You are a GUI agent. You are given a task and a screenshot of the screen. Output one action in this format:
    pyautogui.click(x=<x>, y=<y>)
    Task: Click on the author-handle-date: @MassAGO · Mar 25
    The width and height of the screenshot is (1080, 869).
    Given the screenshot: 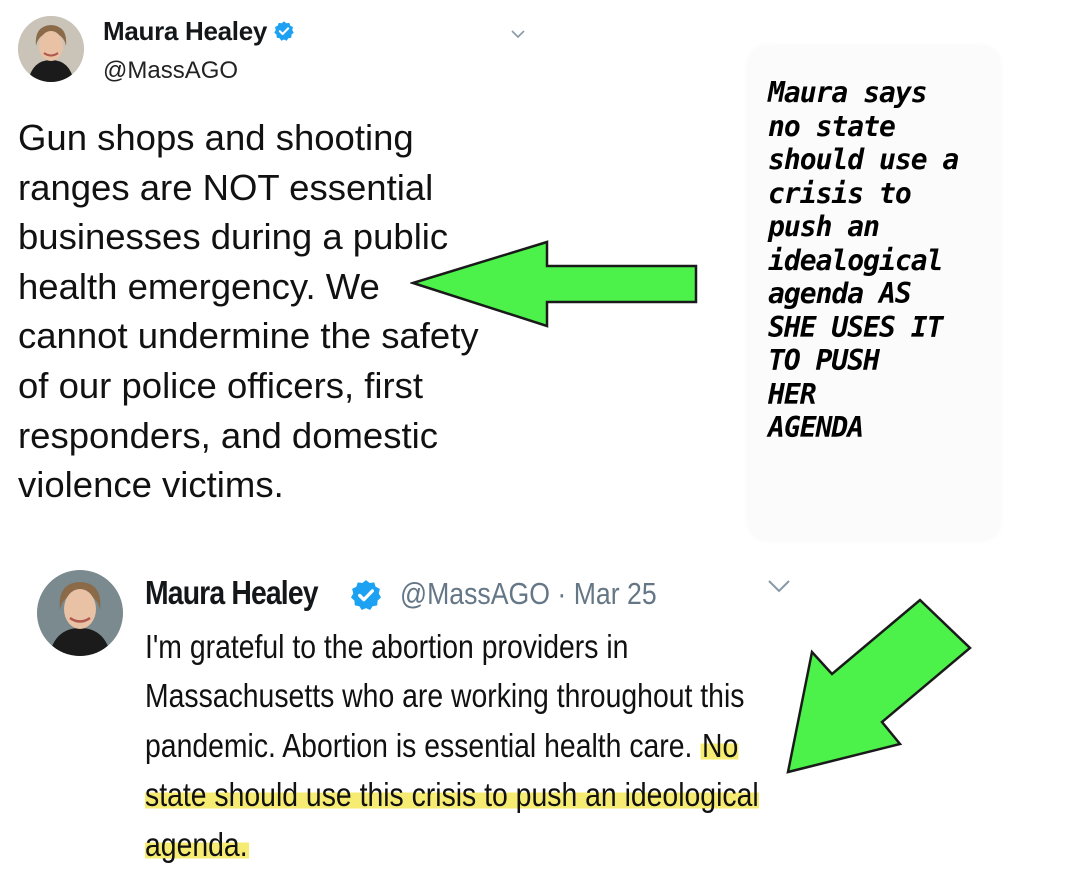 What is the action you would take?
    pyautogui.click(x=528, y=594)
    